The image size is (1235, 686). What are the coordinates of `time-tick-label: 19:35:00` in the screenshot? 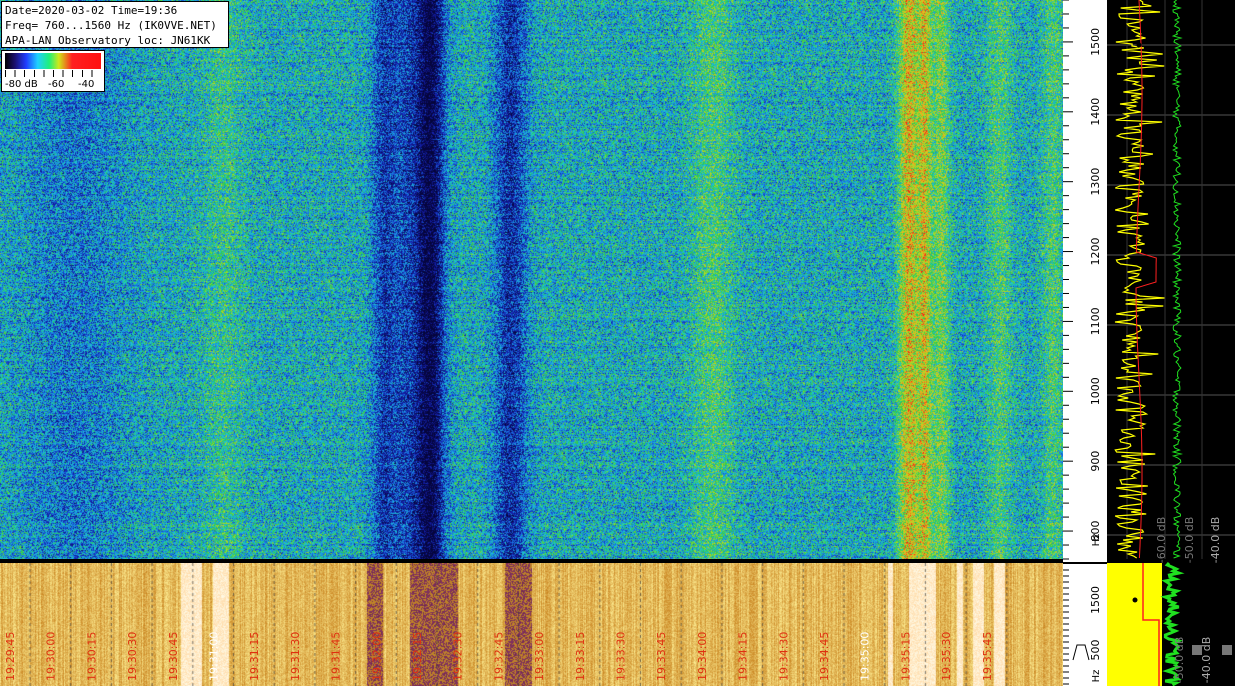 It's located at (865, 656).